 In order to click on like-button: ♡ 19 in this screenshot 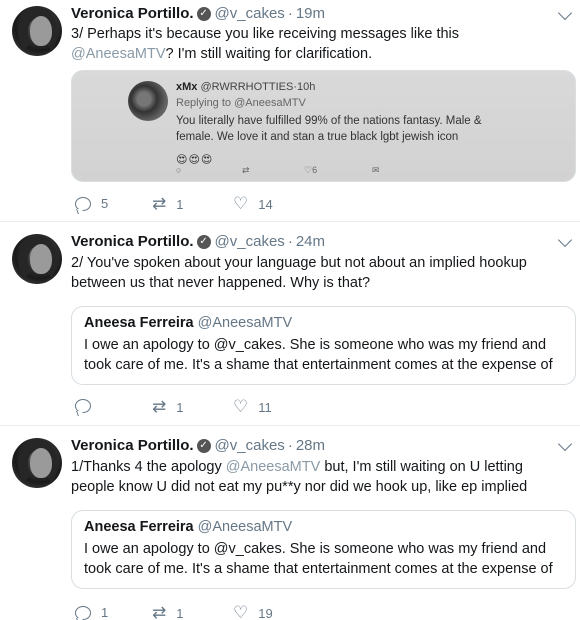, I will do `click(253, 612)`.